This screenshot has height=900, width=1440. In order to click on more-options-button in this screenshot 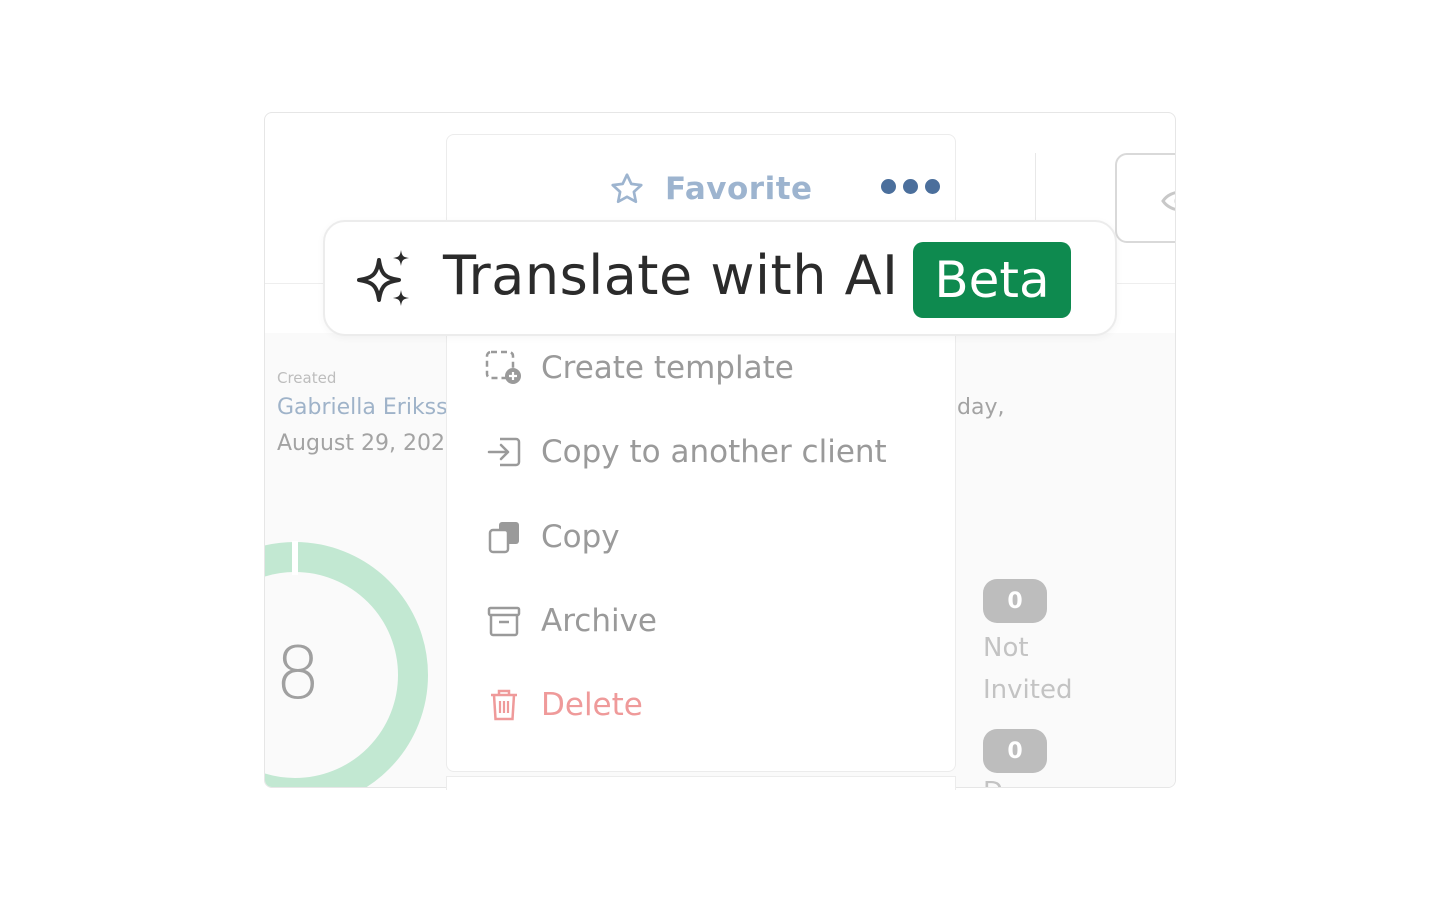, I will do `click(910, 186)`.